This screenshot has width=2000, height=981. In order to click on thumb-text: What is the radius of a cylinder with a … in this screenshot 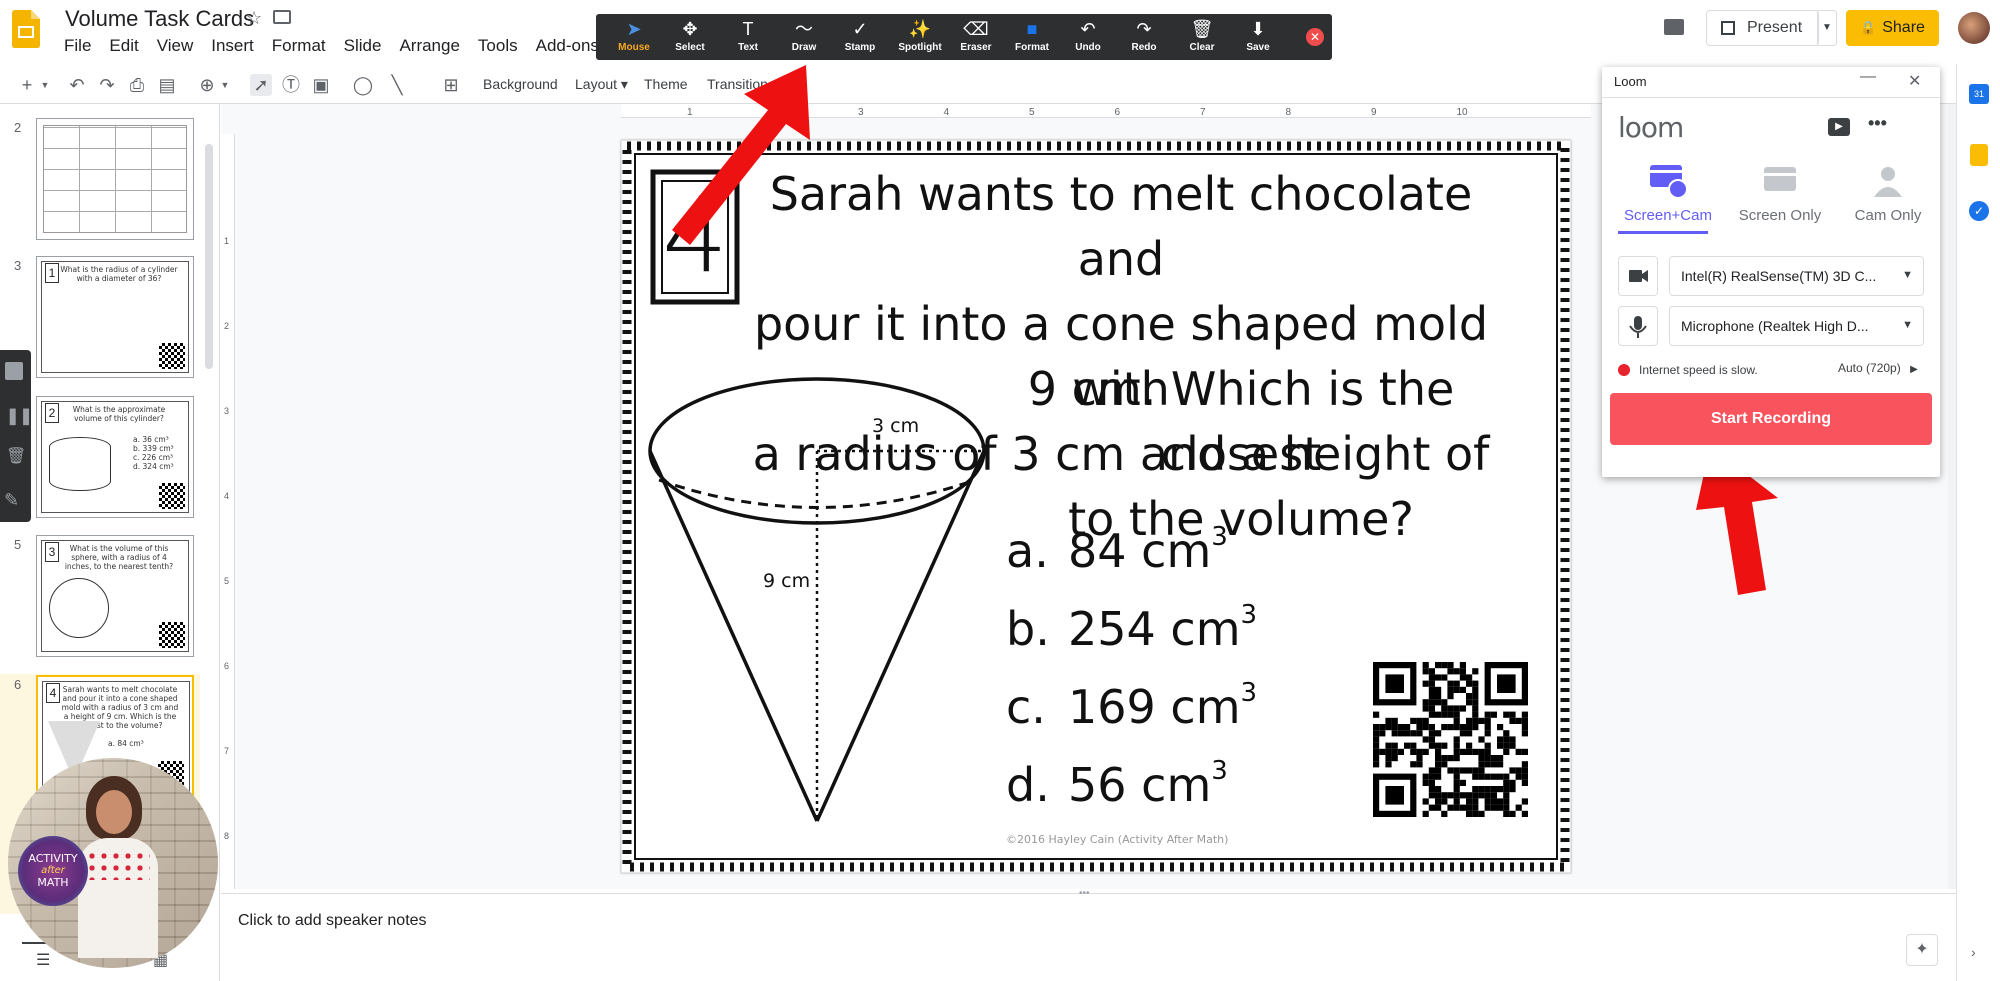, I will do `click(119, 274)`.